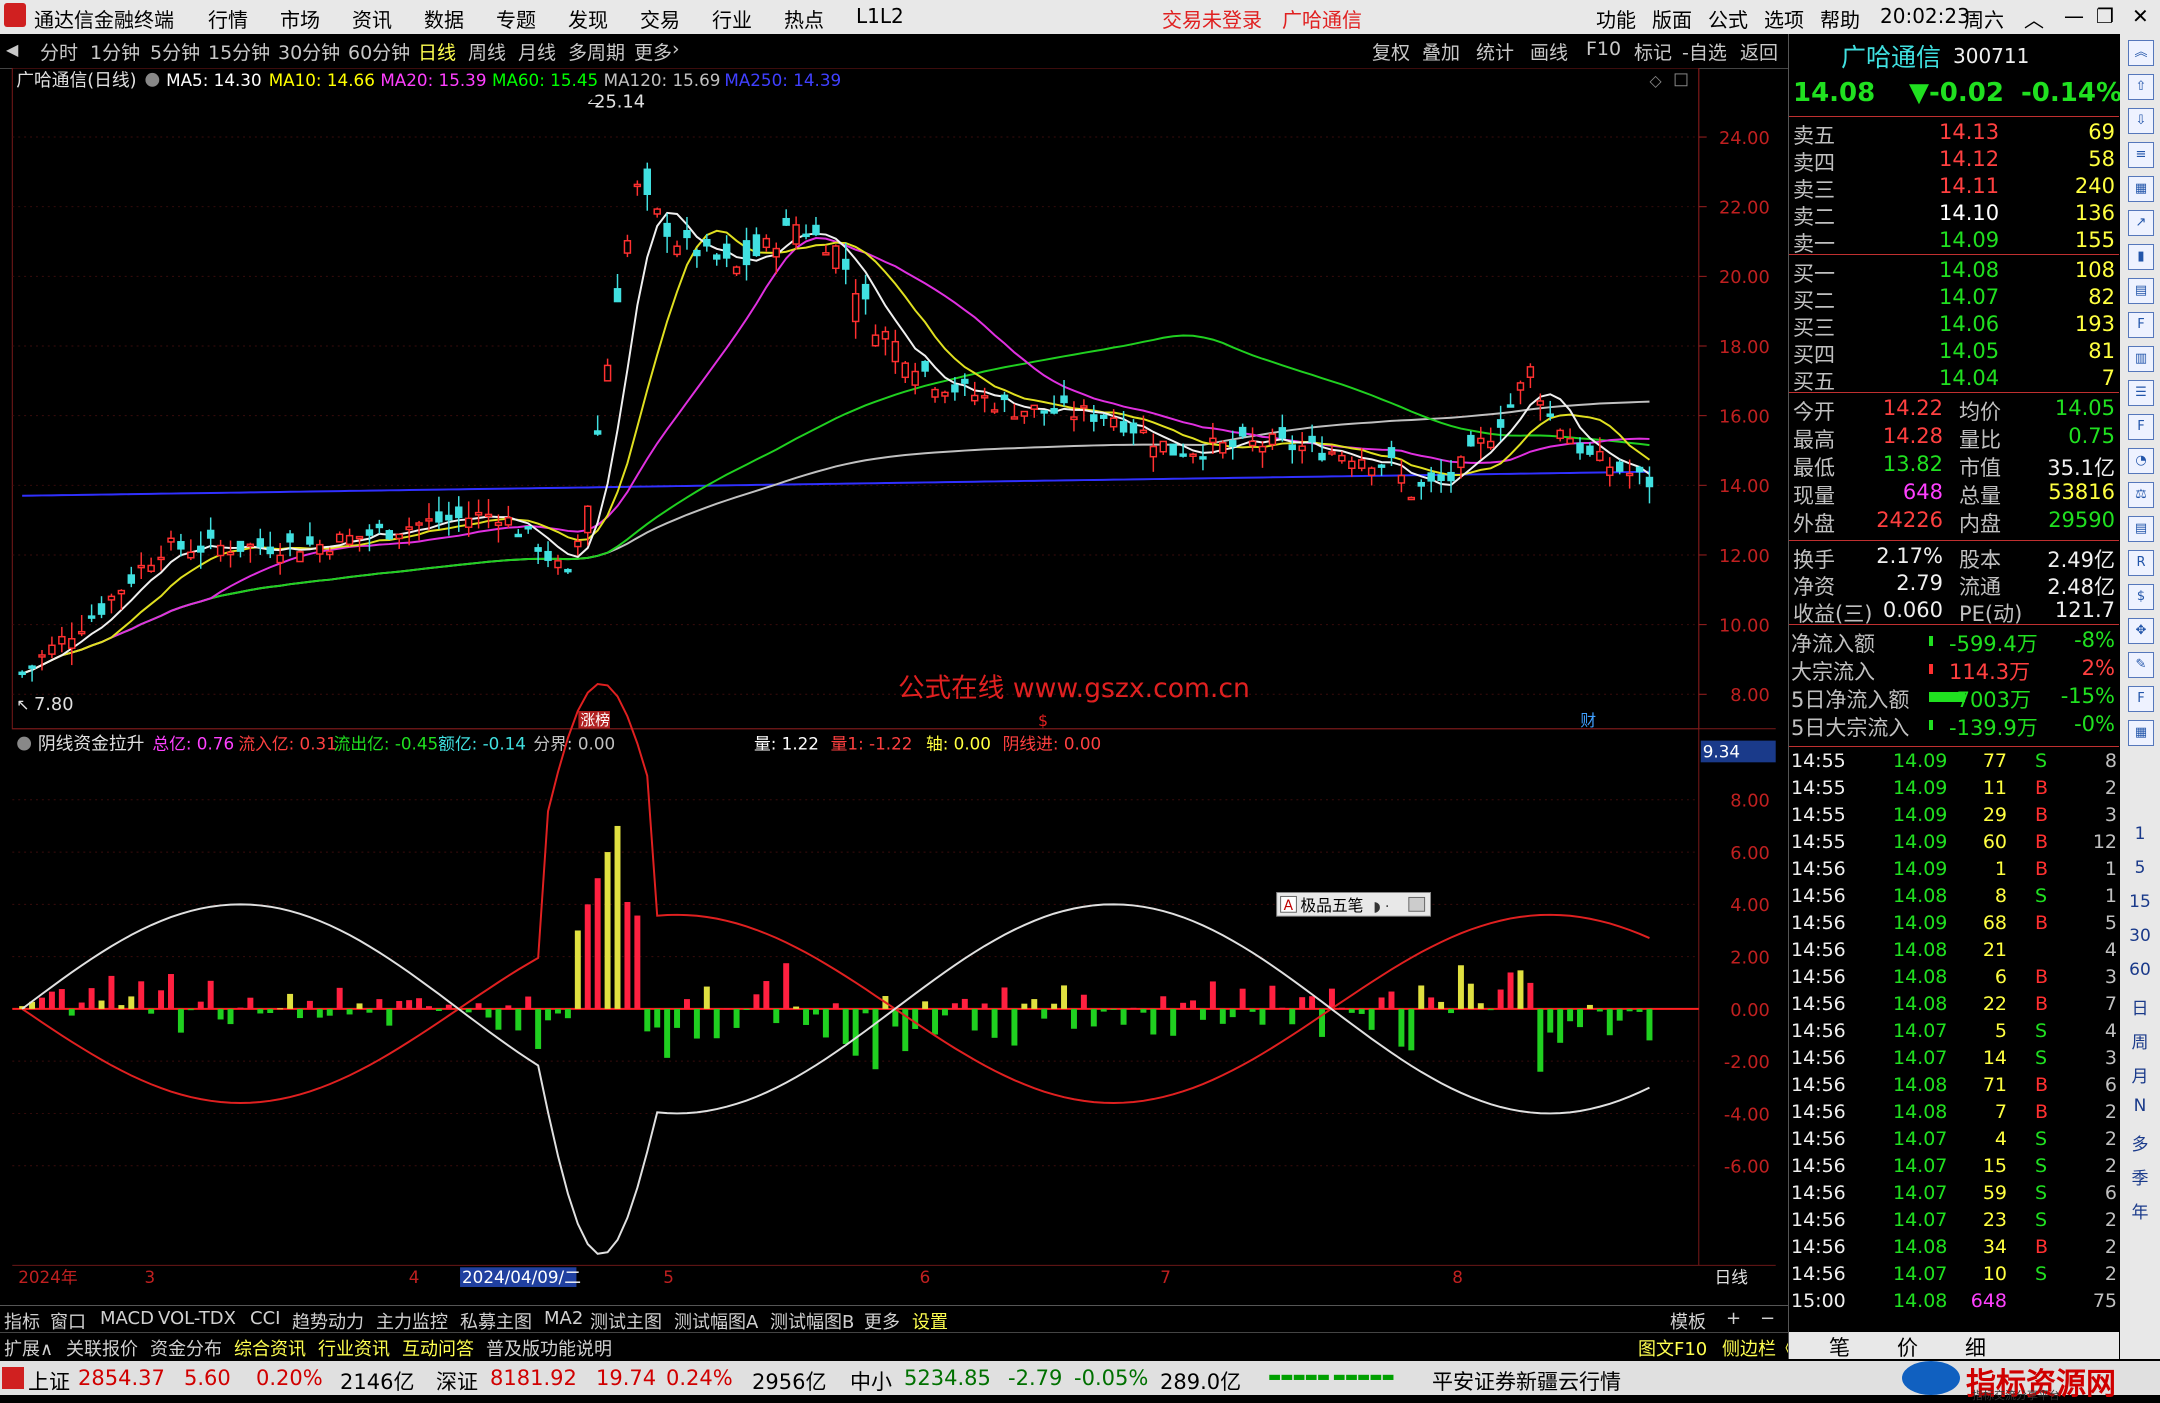  What do you see at coordinates (1954, 925) in the screenshot?
I see `tick-row: 14:56 14.09 68 B 5` at bounding box center [1954, 925].